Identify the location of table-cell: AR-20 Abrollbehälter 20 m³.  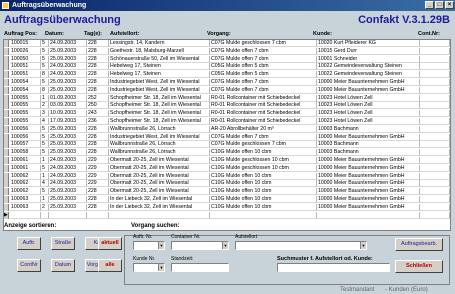
(263, 129).